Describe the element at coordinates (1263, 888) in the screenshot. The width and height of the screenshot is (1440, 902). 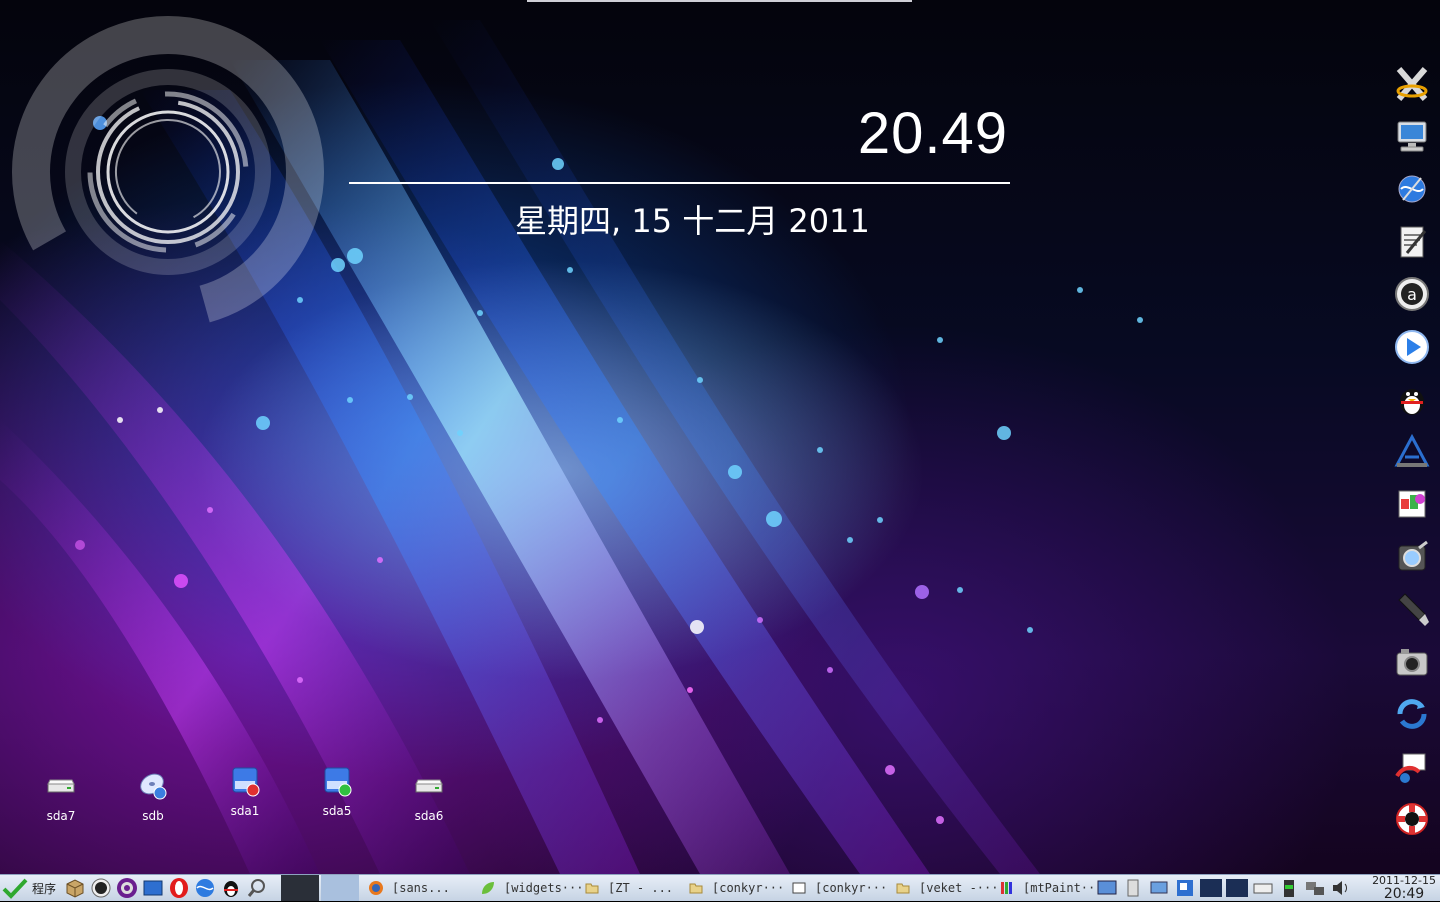
I see `keyboard-icon` at that location.